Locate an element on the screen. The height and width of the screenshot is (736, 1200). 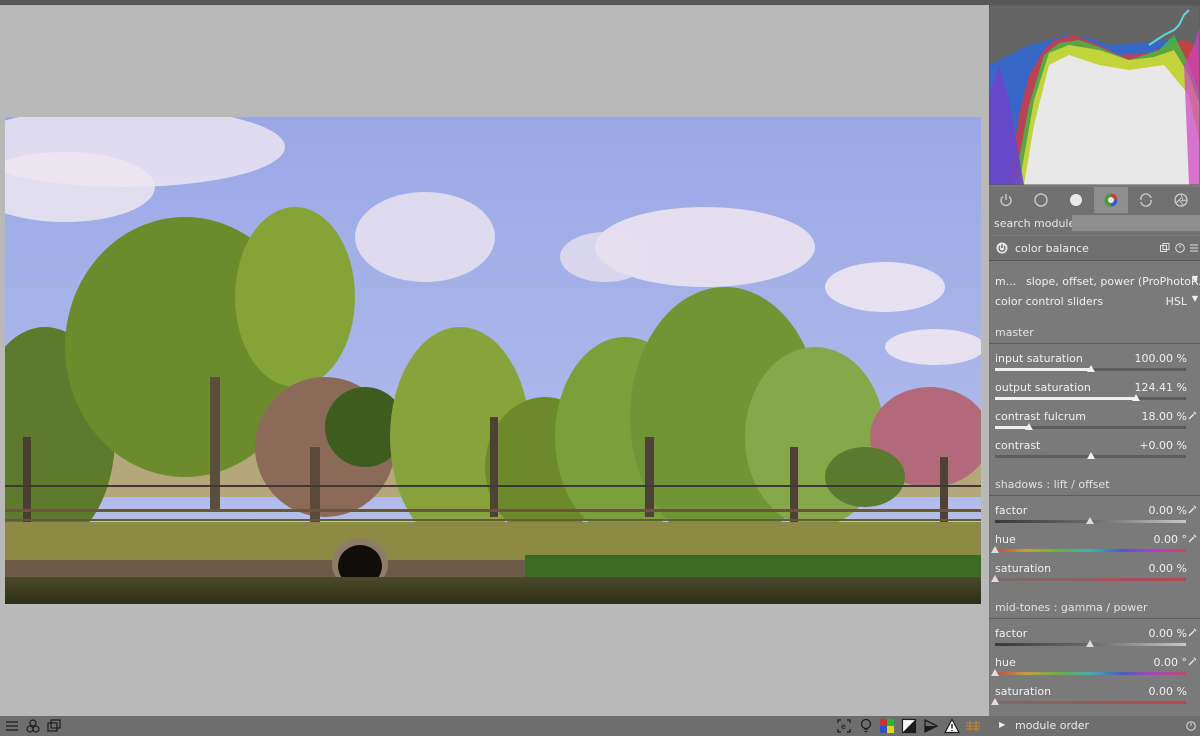
tab-effect-modules is located at coordinates (1181, 200).